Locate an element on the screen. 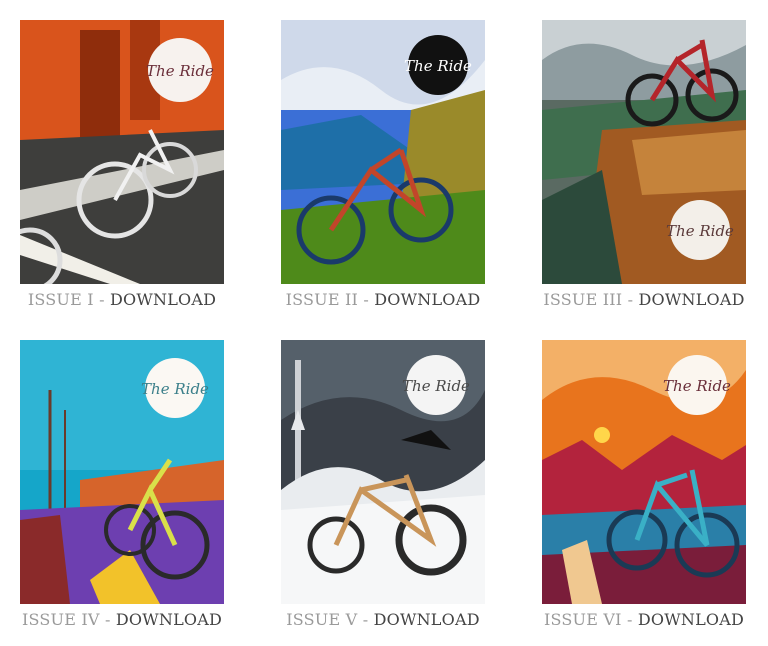 This screenshot has height=646, width=768. cover-issue-4: The Ride is located at coordinates (122, 472).